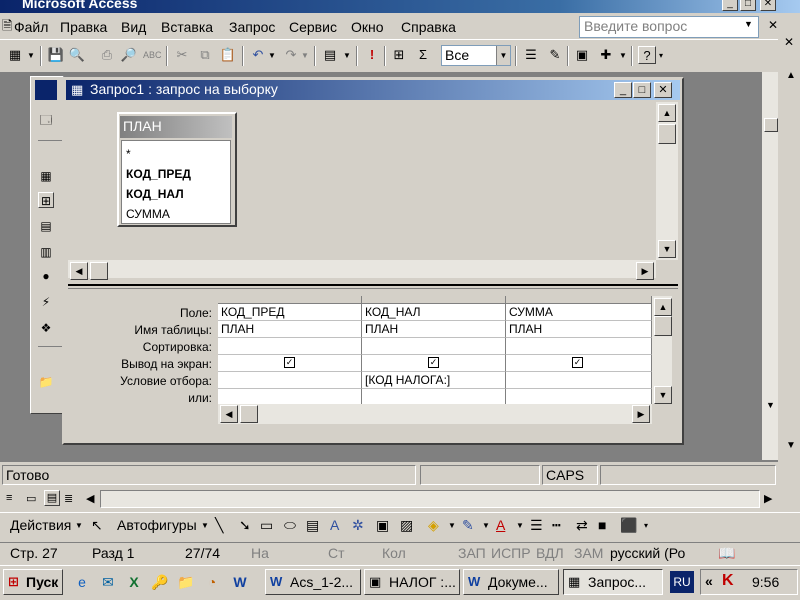  I want to click on paste-icon: 📋, so click(228, 55).